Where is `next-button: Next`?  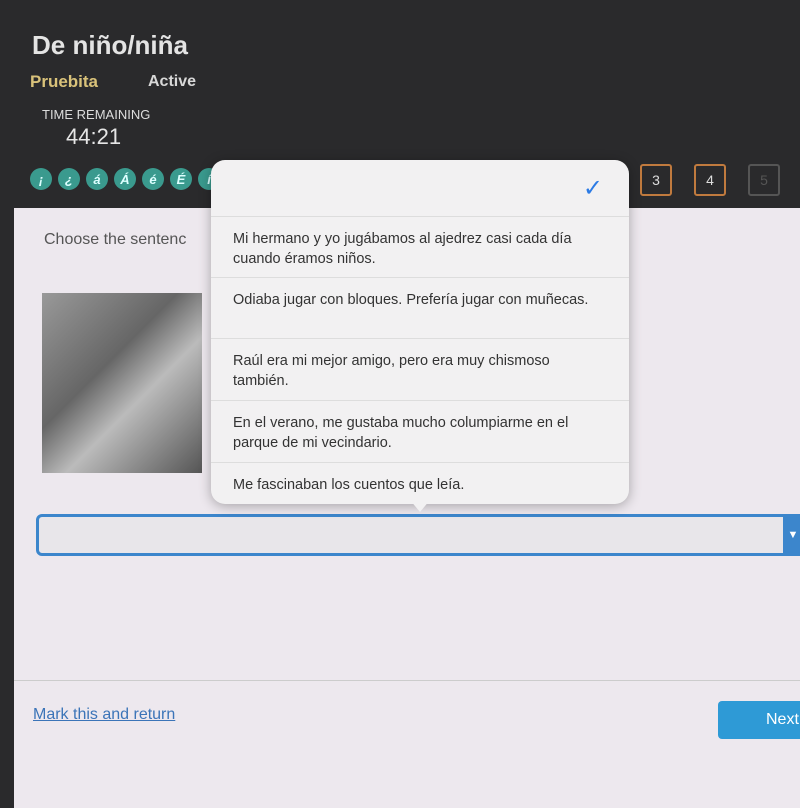 next-button: Next is located at coordinates (759, 720).